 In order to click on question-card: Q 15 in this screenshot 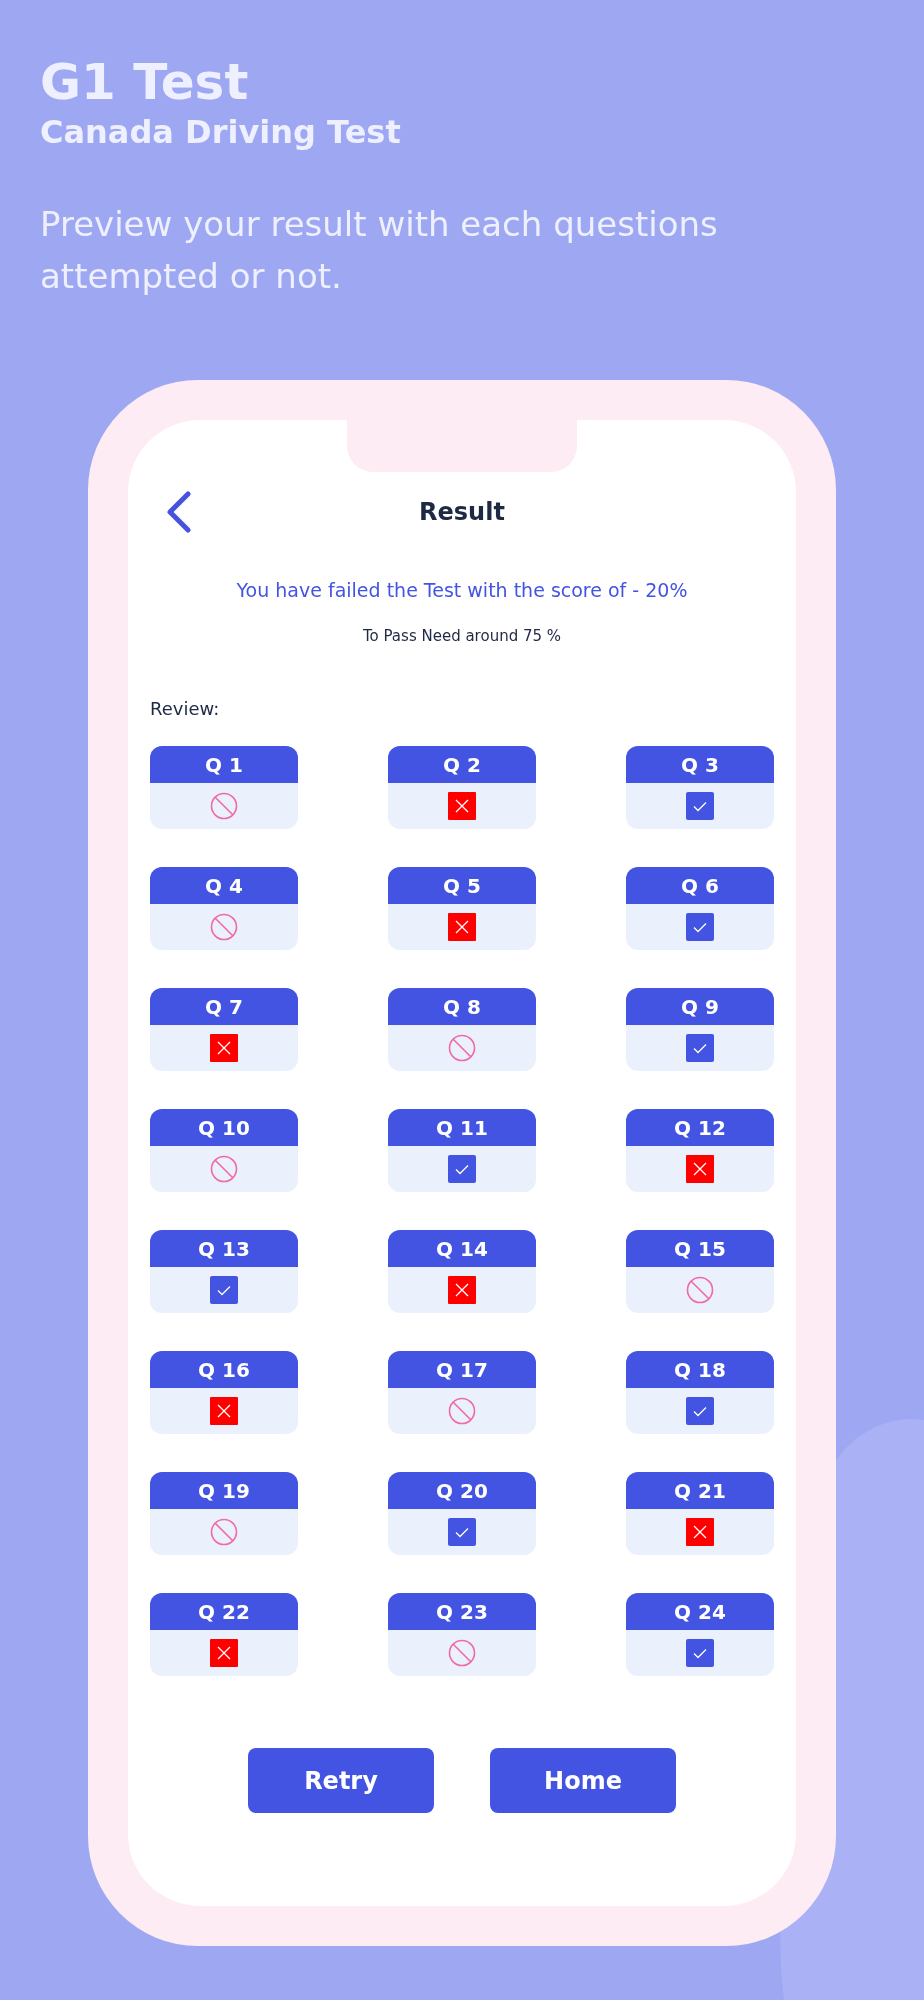, I will do `click(700, 1271)`.